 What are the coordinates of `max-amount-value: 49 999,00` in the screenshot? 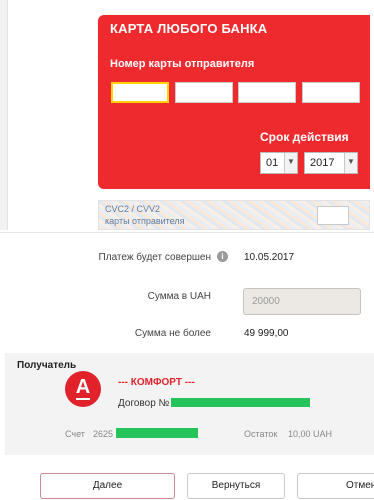 It's located at (266, 333).